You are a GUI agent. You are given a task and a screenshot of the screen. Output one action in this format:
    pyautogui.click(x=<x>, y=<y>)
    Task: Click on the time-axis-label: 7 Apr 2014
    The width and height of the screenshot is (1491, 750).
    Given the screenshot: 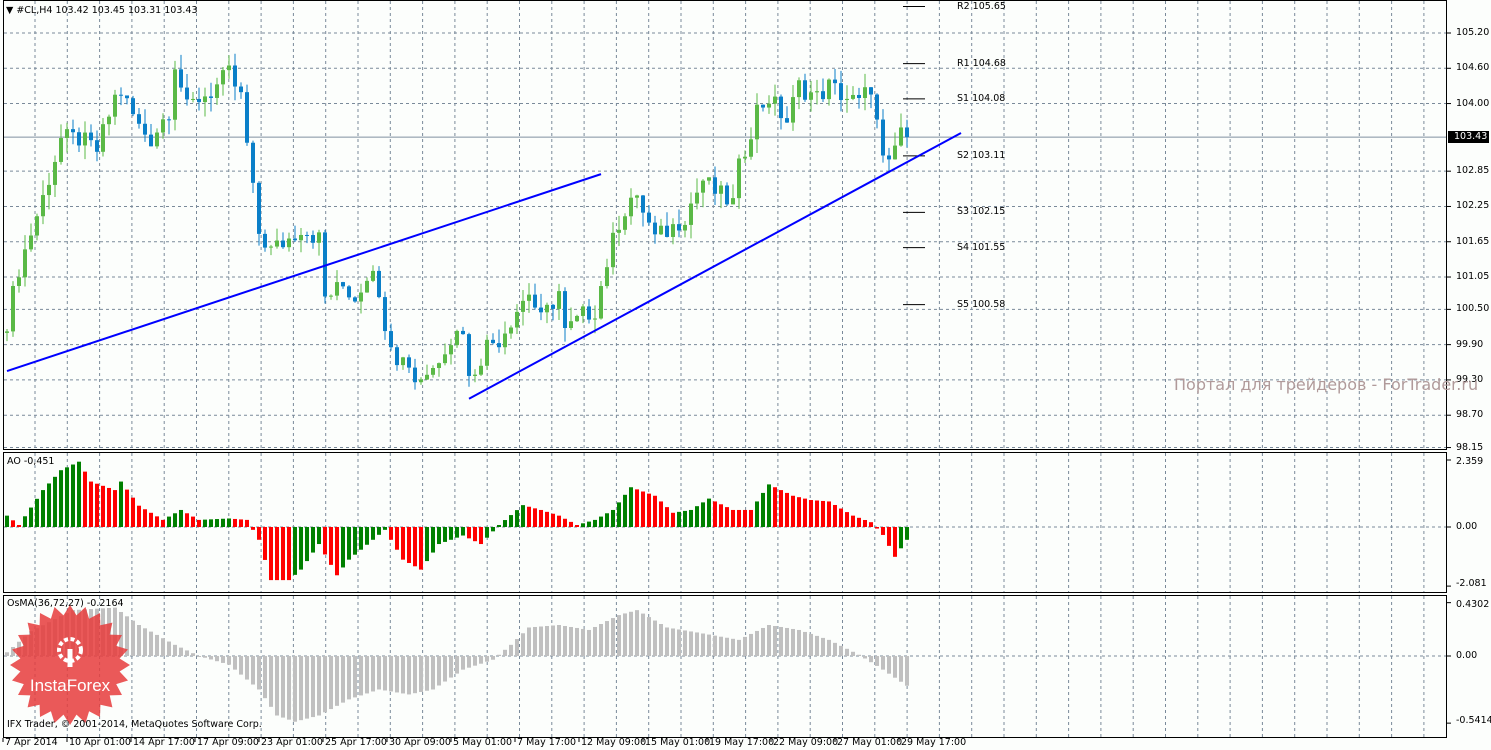 What is the action you would take?
    pyautogui.click(x=31, y=742)
    